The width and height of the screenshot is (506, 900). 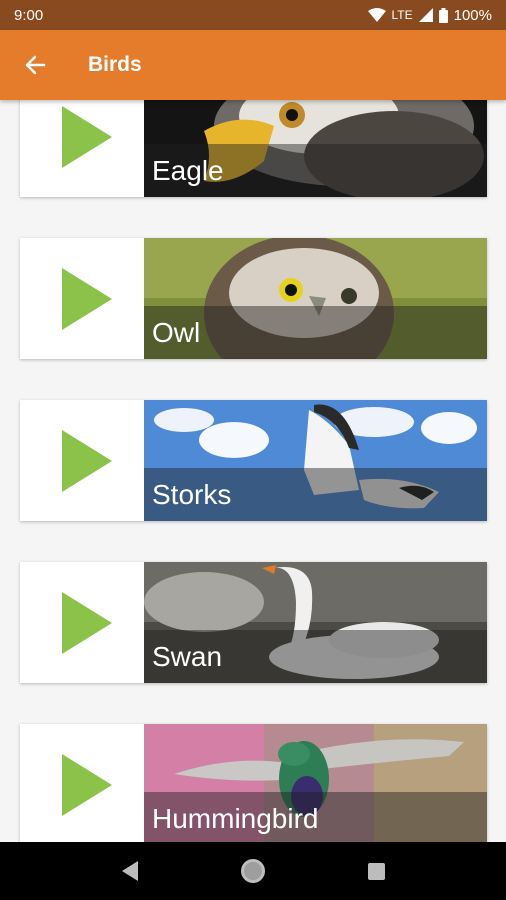 What do you see at coordinates (315, 298) in the screenshot?
I see `owl-photo: Owl` at bounding box center [315, 298].